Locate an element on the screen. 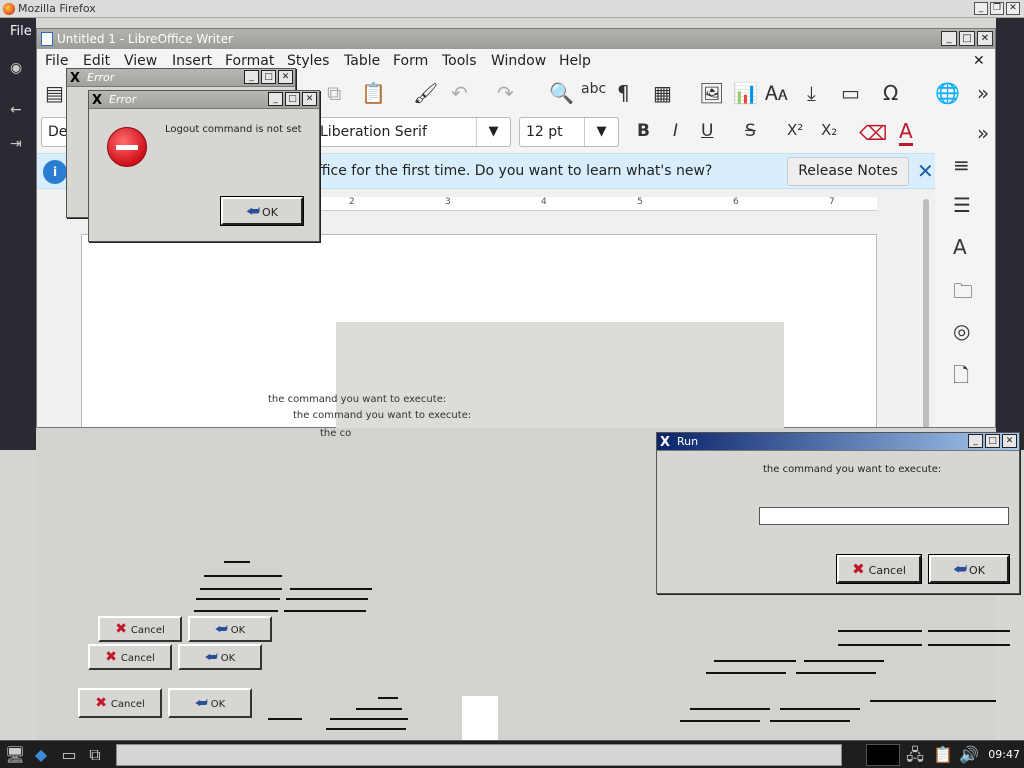  menu-table: Table is located at coordinates (362, 61).